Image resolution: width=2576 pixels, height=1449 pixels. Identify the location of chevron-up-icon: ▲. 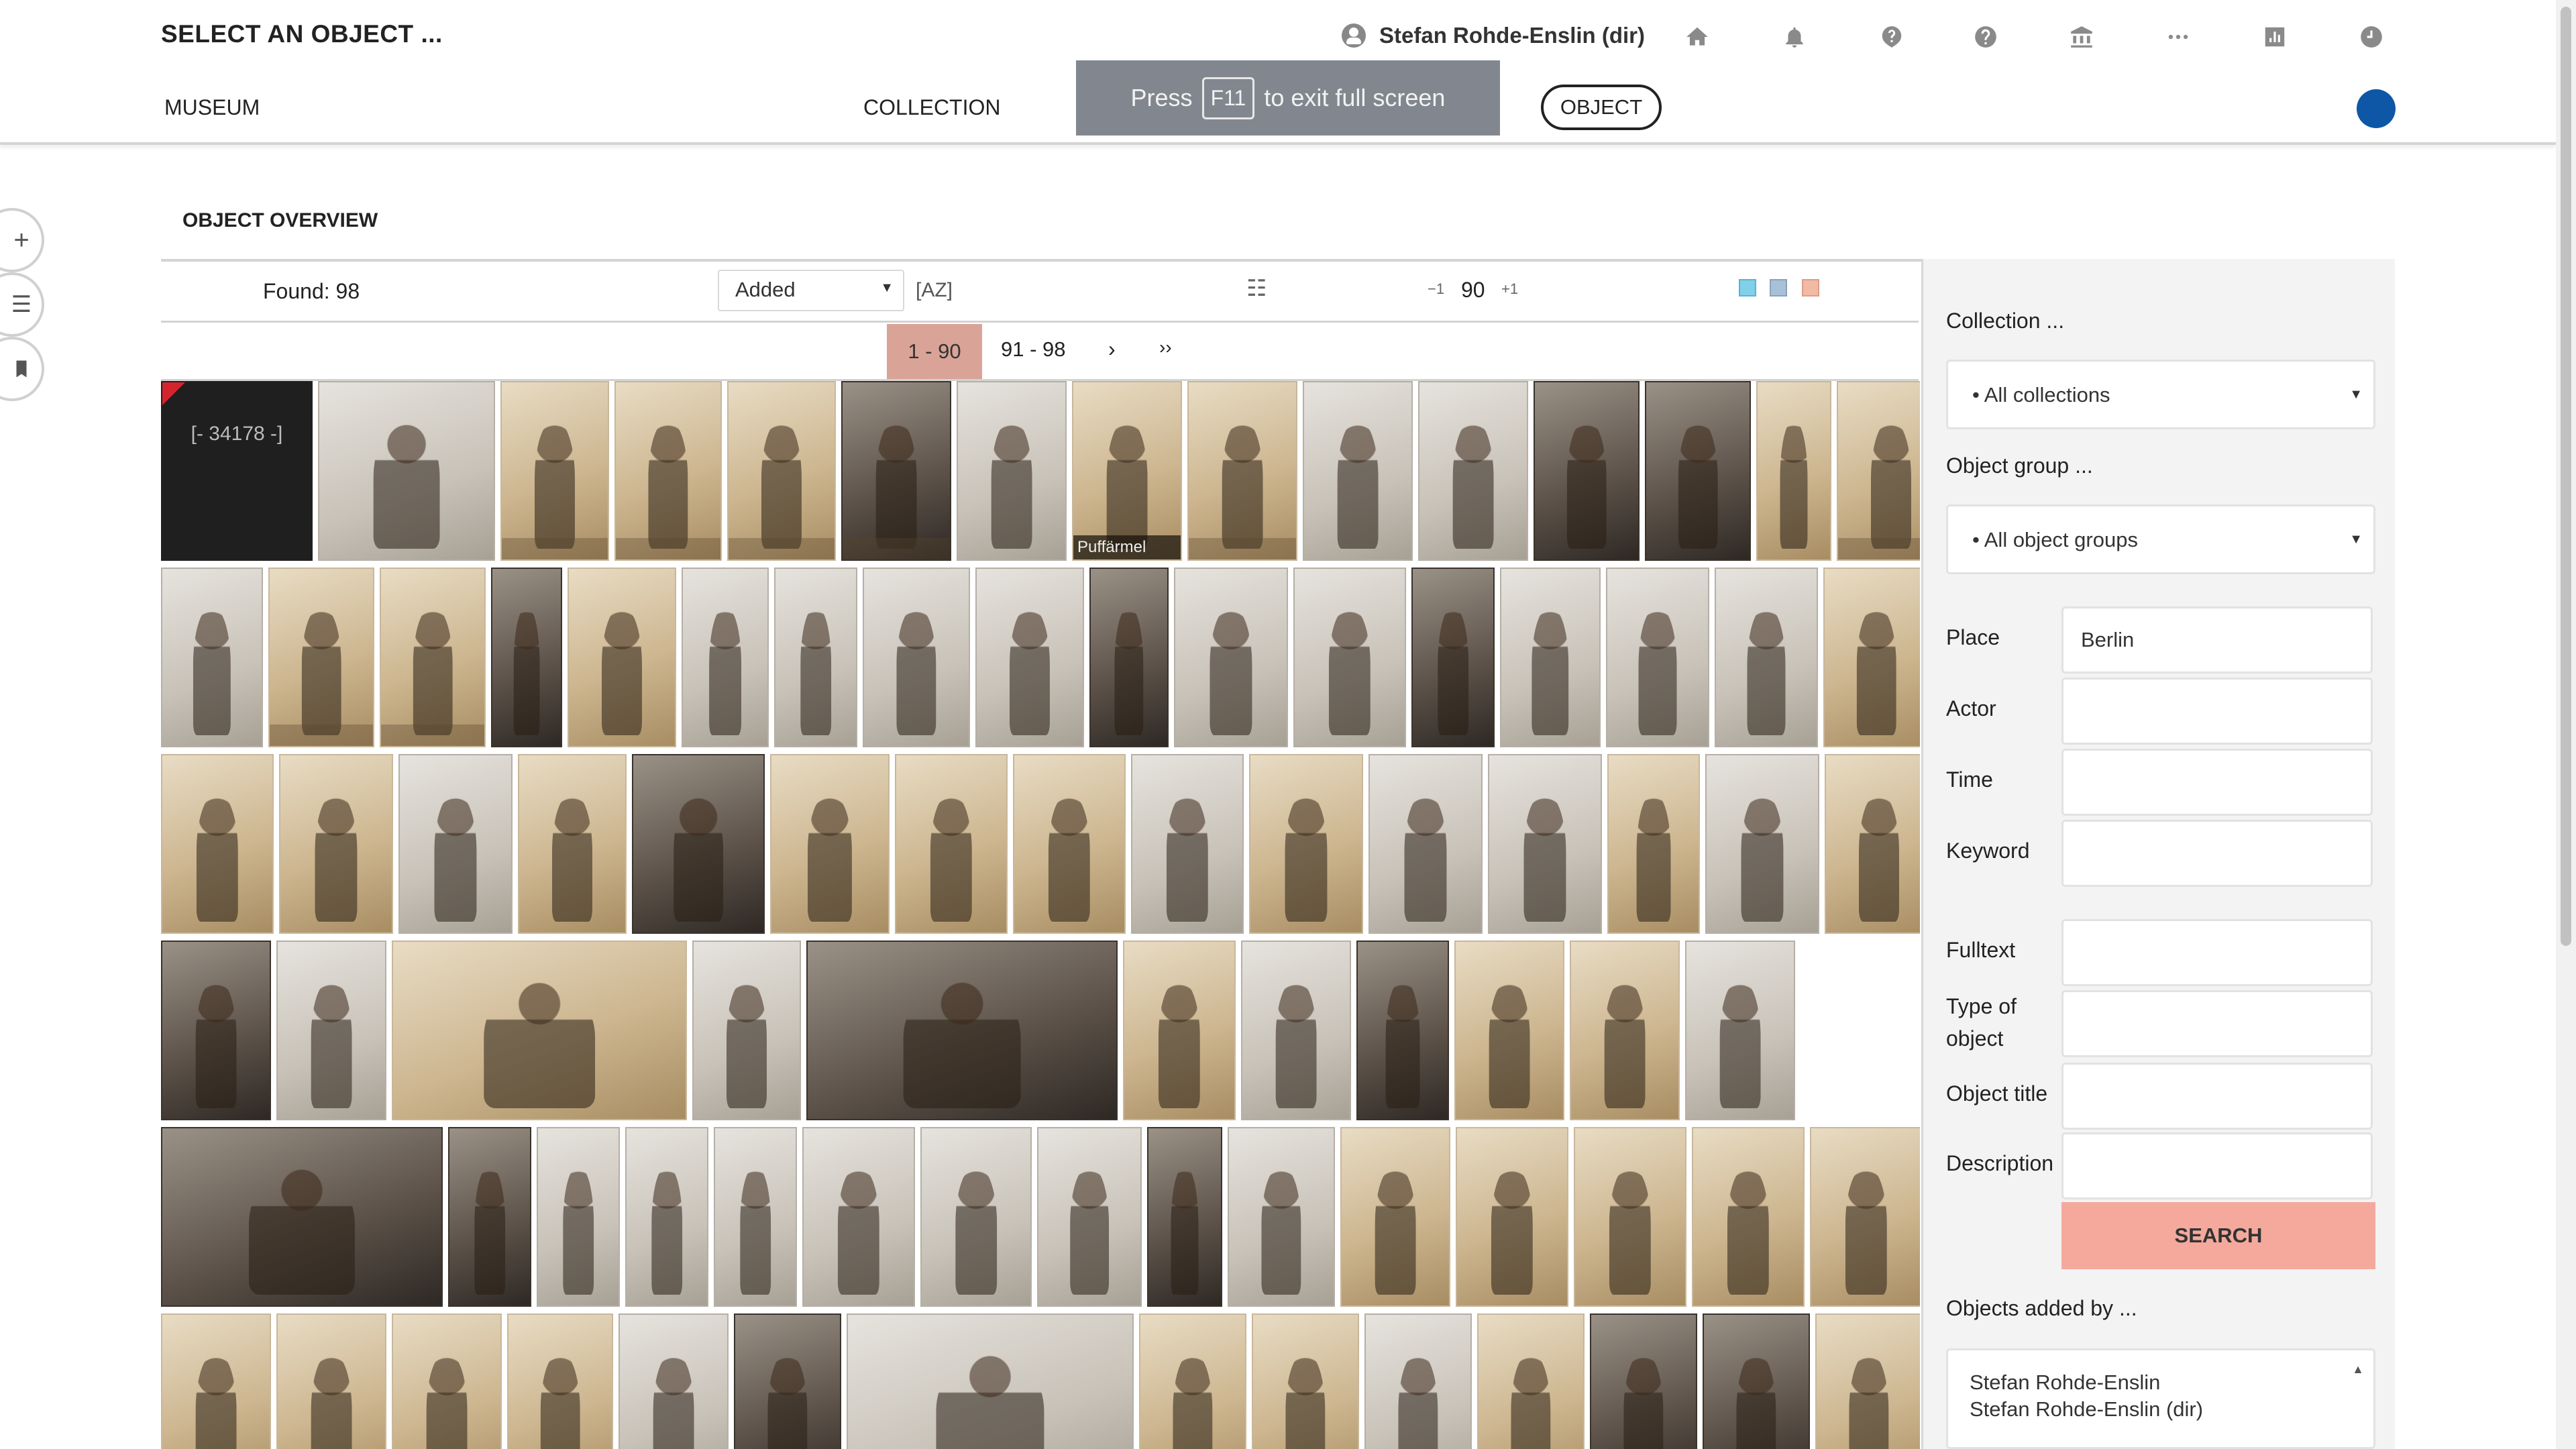
(2358, 1369).